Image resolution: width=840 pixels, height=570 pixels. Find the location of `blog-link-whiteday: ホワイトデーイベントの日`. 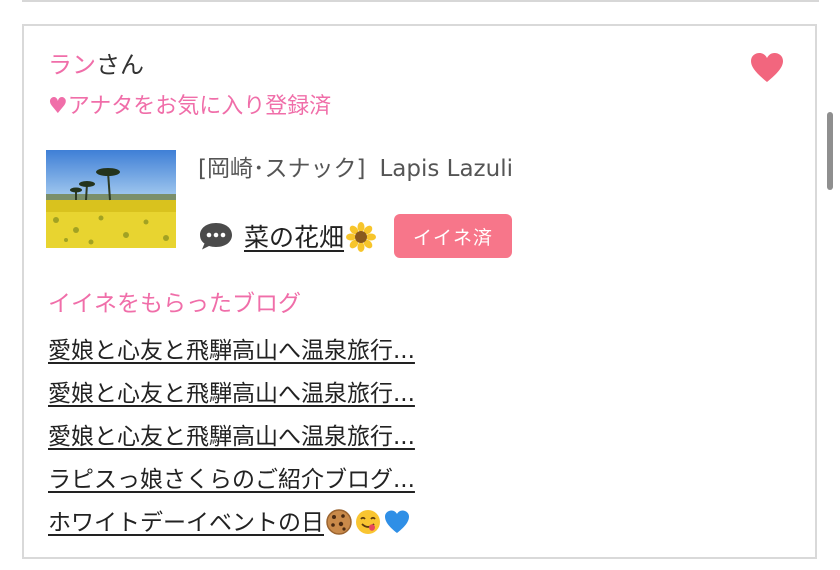

blog-link-whiteday: ホワイトデーイベントの日 is located at coordinates (229, 522).